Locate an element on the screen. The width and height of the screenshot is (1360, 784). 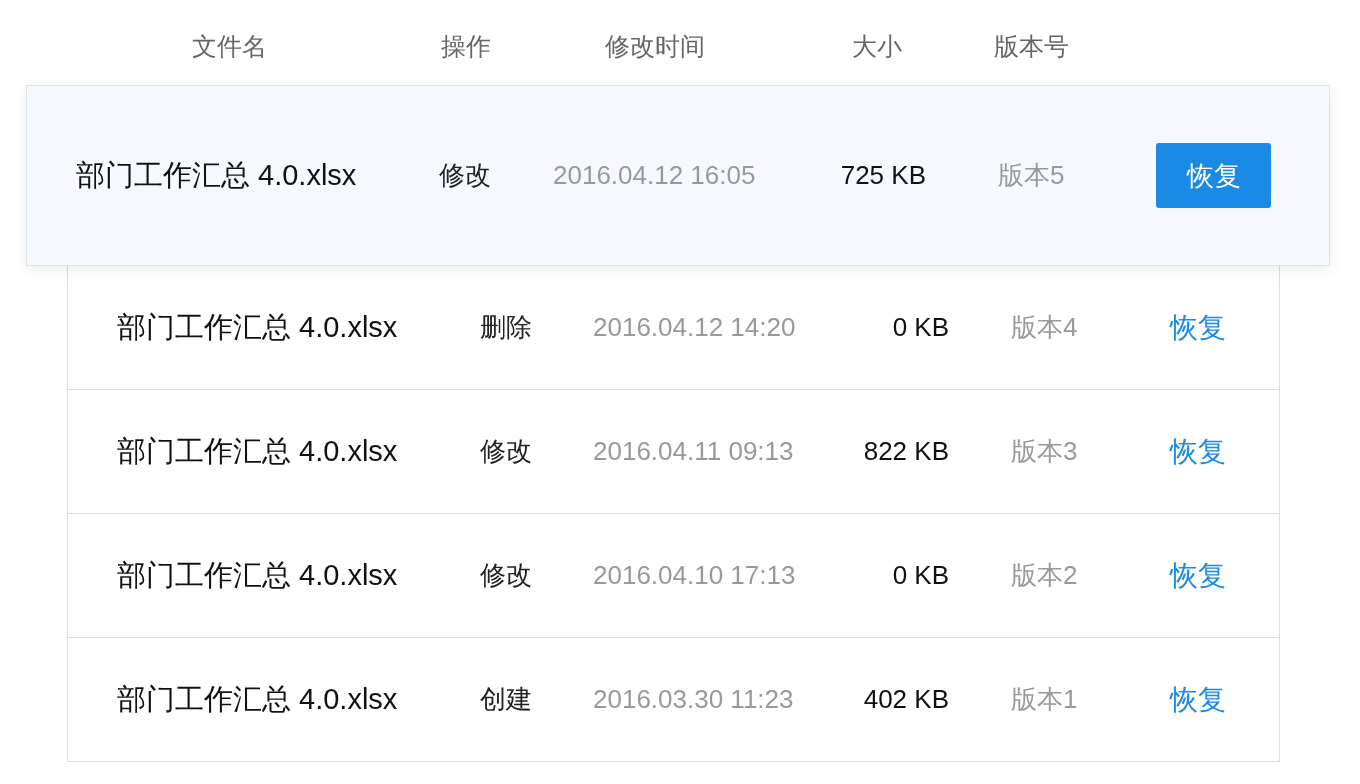
file-size: 725 KB is located at coordinates (882, 175).